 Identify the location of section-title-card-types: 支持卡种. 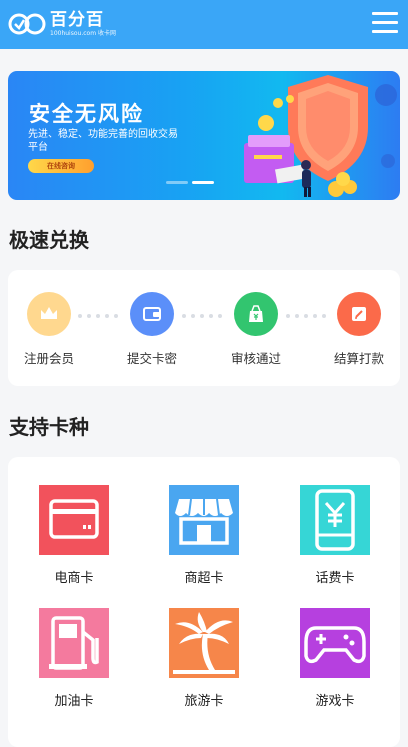
(49, 427).